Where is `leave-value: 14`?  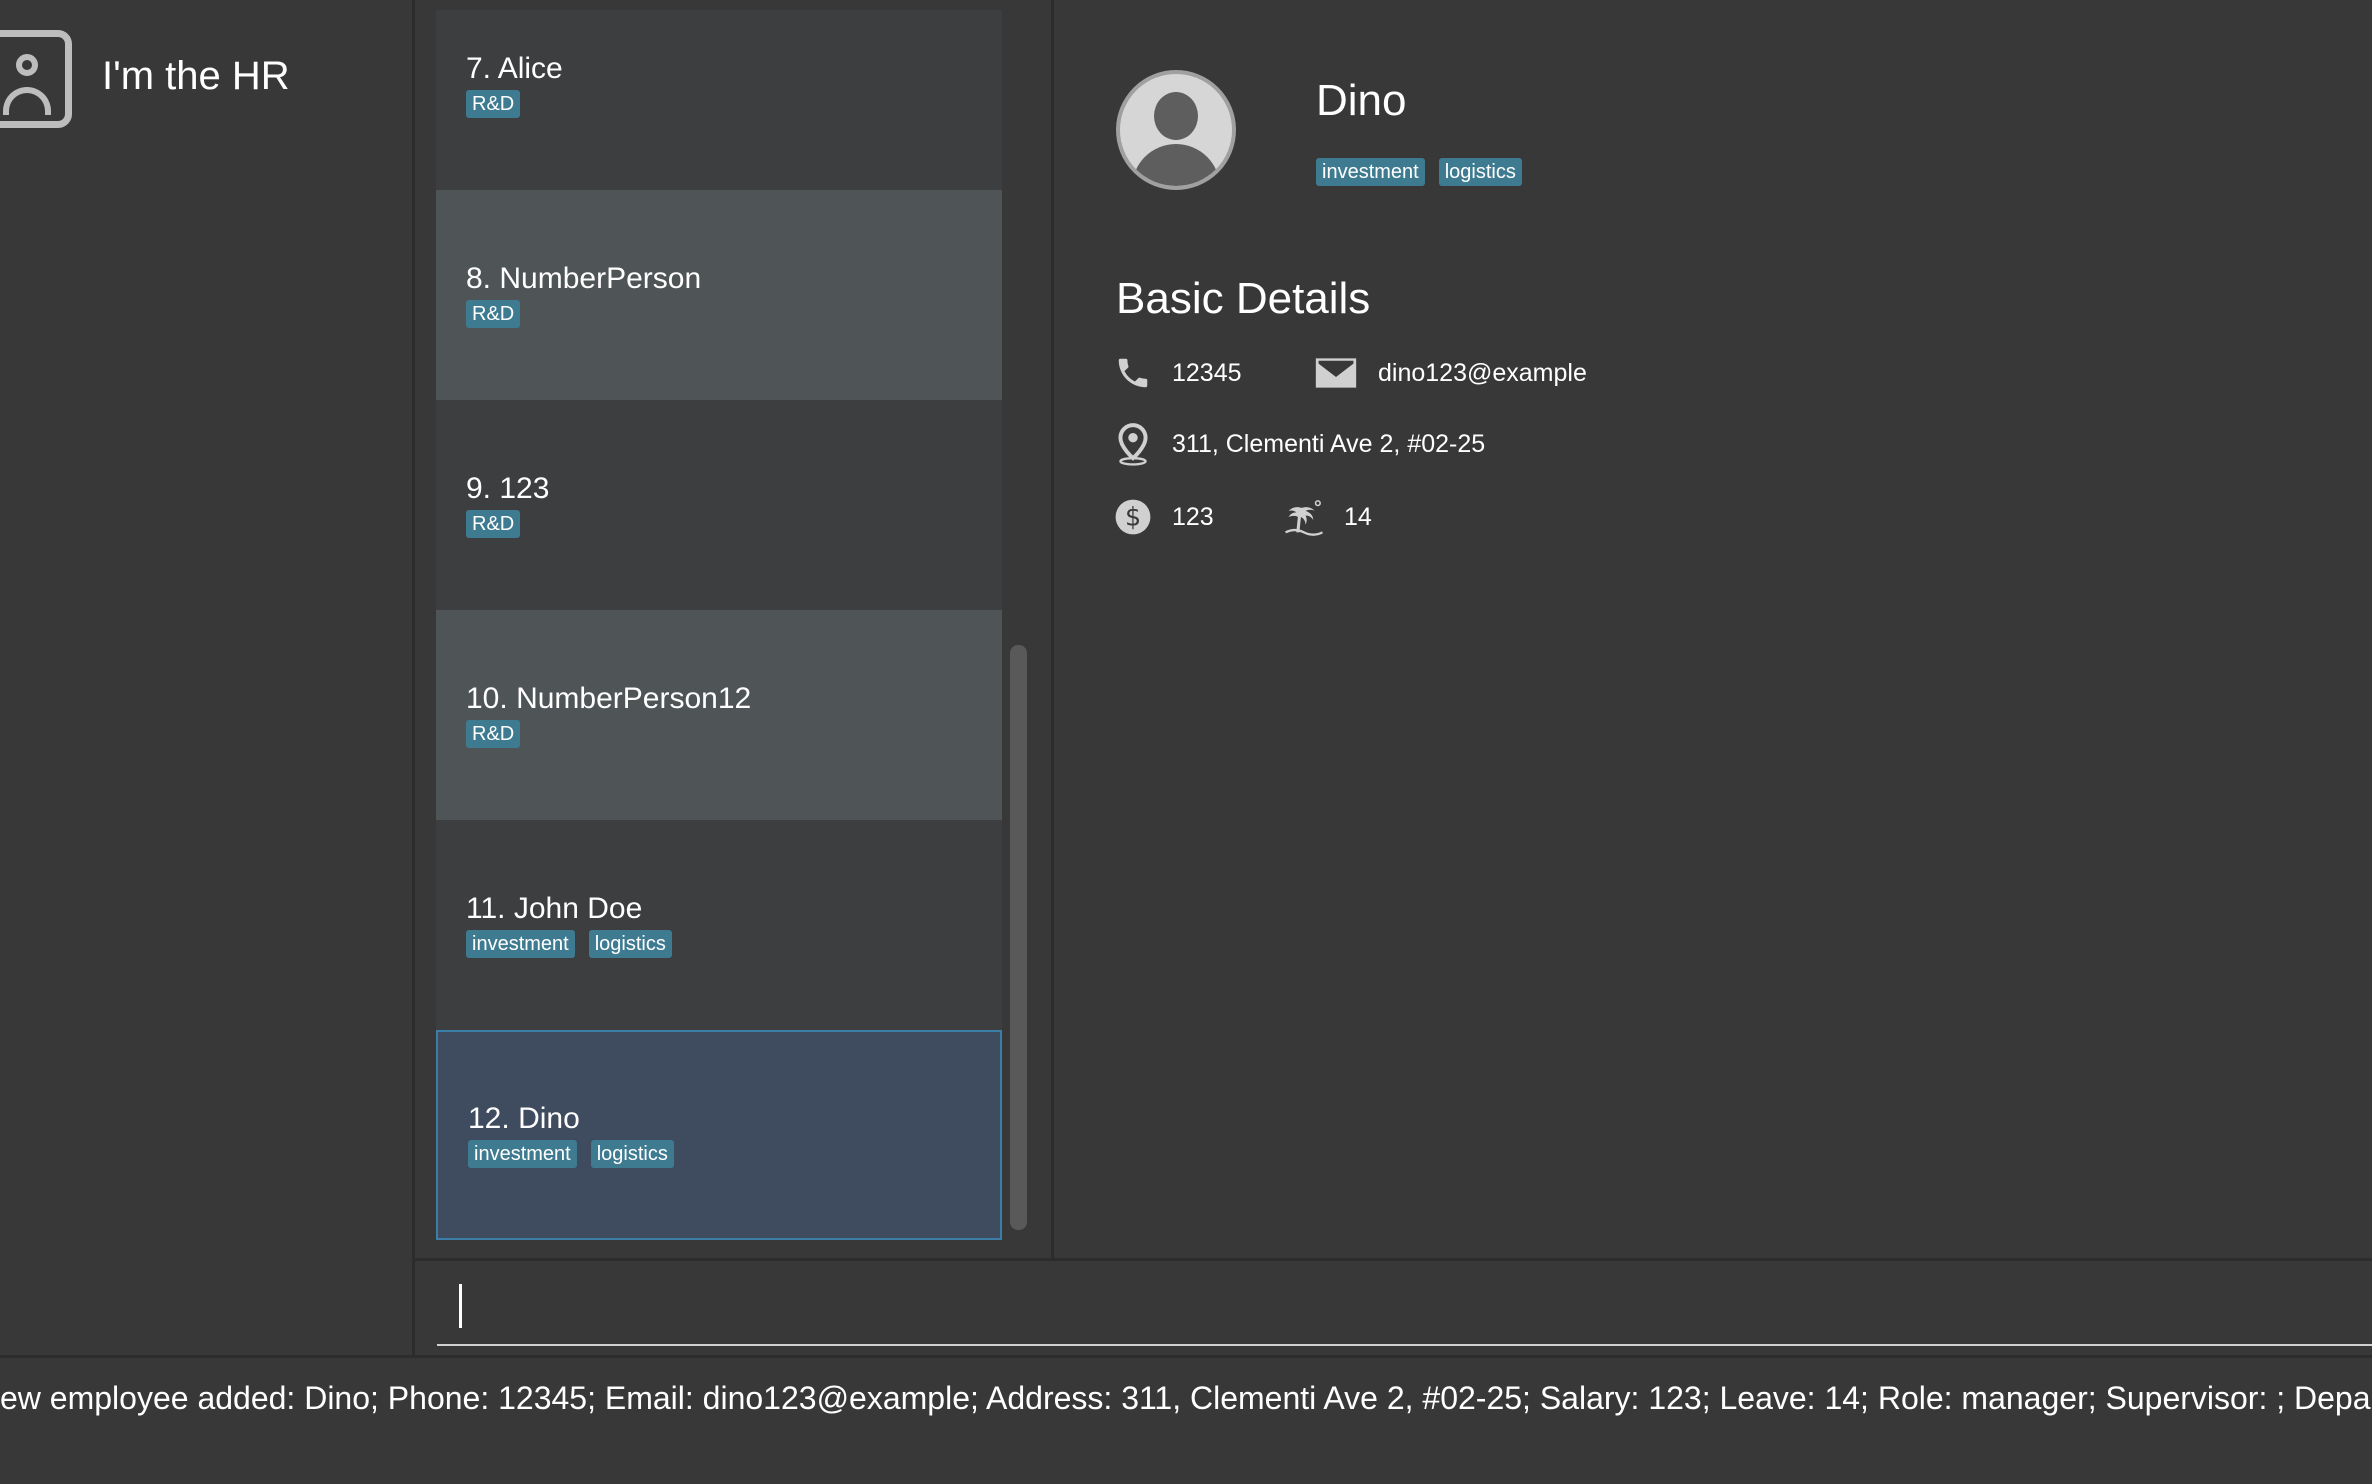 leave-value: 14 is located at coordinates (1358, 516).